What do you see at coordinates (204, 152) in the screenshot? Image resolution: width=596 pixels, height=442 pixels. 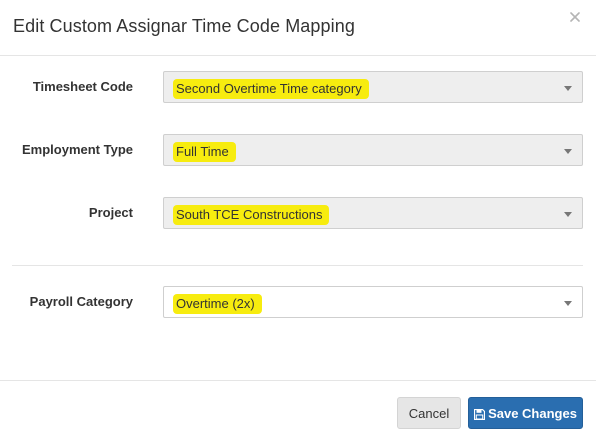 I see `employment-type-value: Full Time` at bounding box center [204, 152].